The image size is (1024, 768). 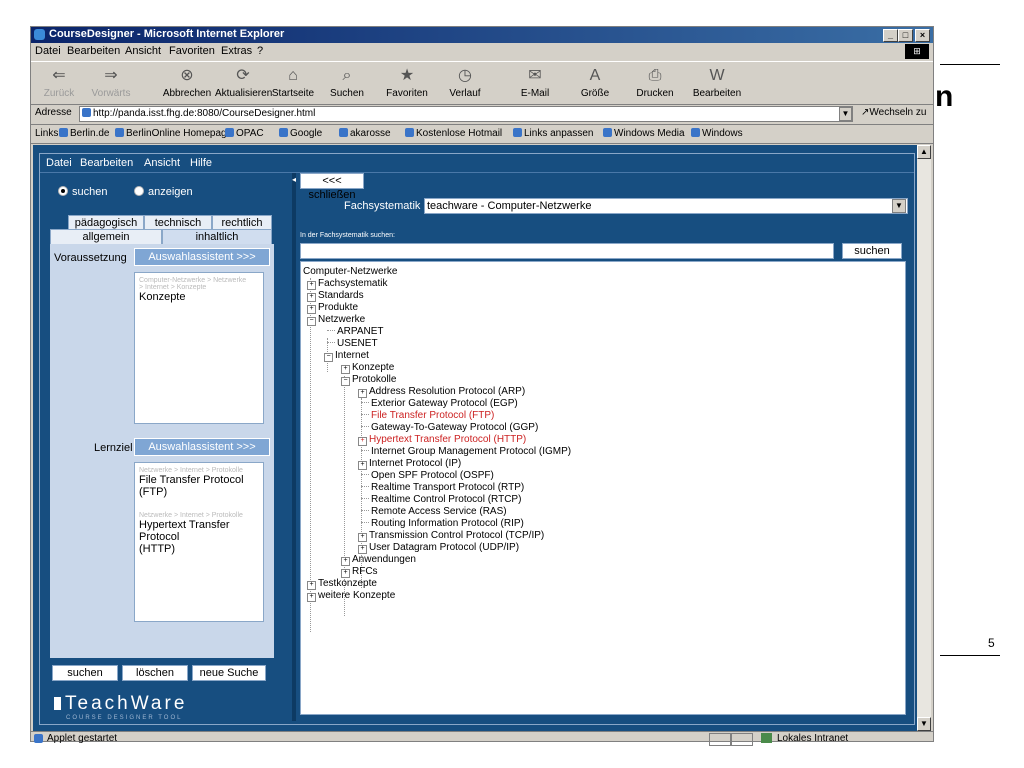 I want to click on link-opac: OPAC, so click(x=244, y=133).